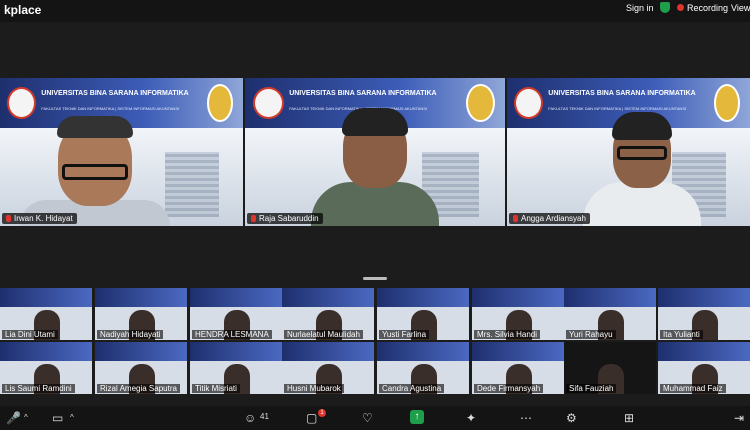  I want to click on gallery-tile: Sifa Fauziah, so click(610, 368).